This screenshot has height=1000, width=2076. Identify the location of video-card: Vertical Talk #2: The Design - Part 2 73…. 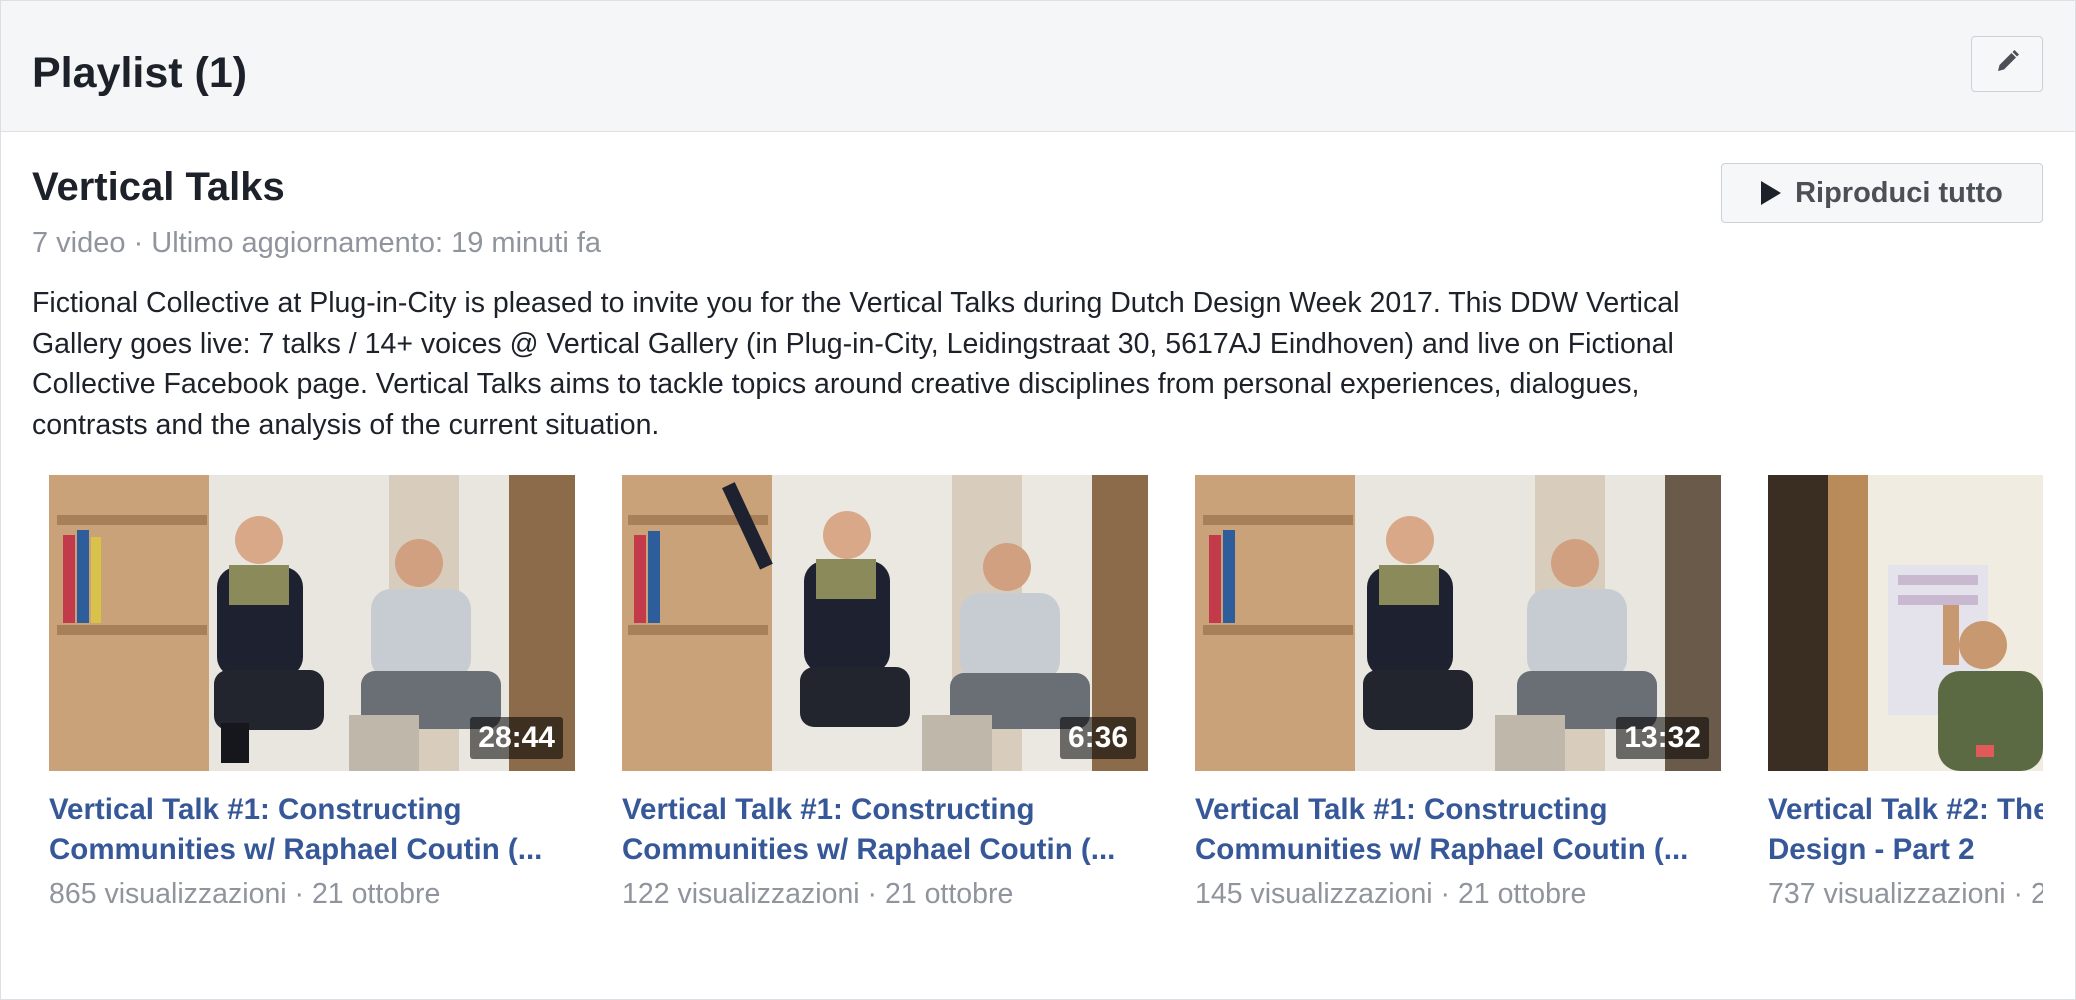
(1905, 693).